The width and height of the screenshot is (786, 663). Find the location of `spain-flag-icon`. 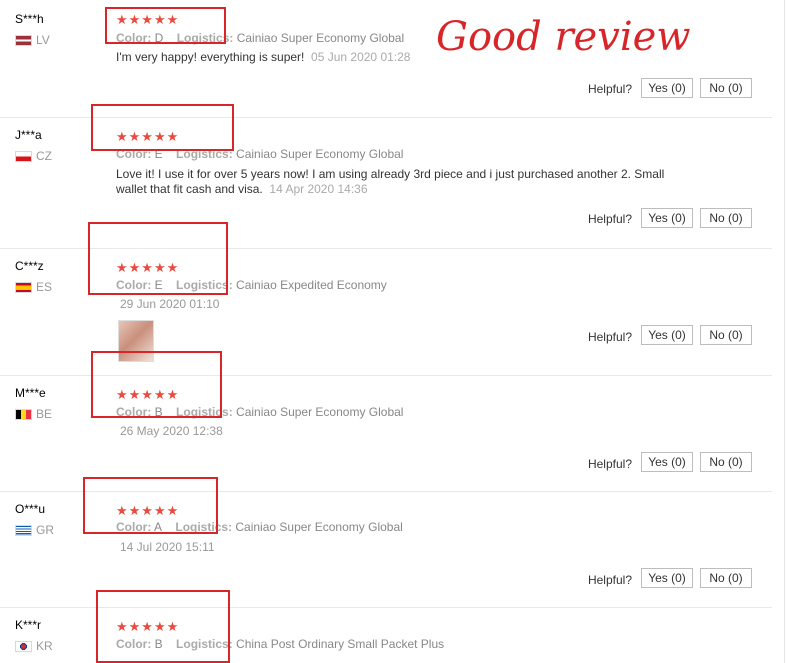

spain-flag-icon is located at coordinates (23, 287).